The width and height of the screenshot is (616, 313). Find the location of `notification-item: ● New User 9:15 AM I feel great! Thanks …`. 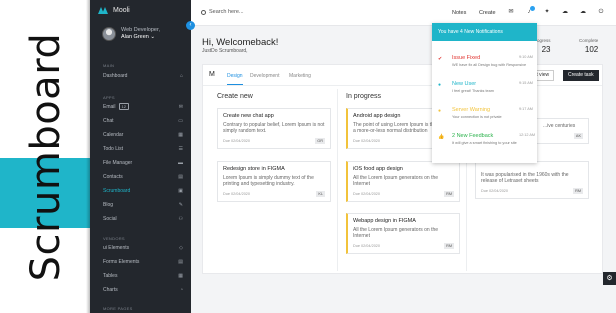

notification-item: ● New User 9:15 AM I feel great! Thanks … is located at coordinates (484, 92).